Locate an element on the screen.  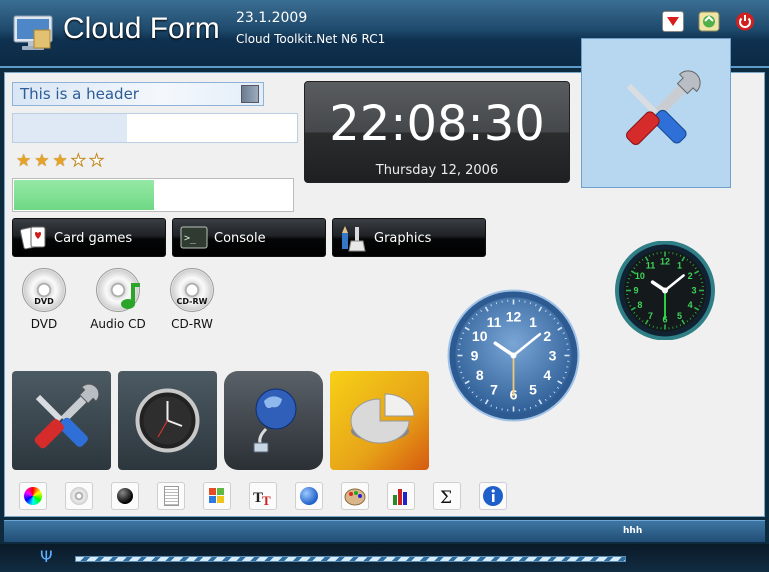
monitor-app-icon is located at coordinates (33, 32).